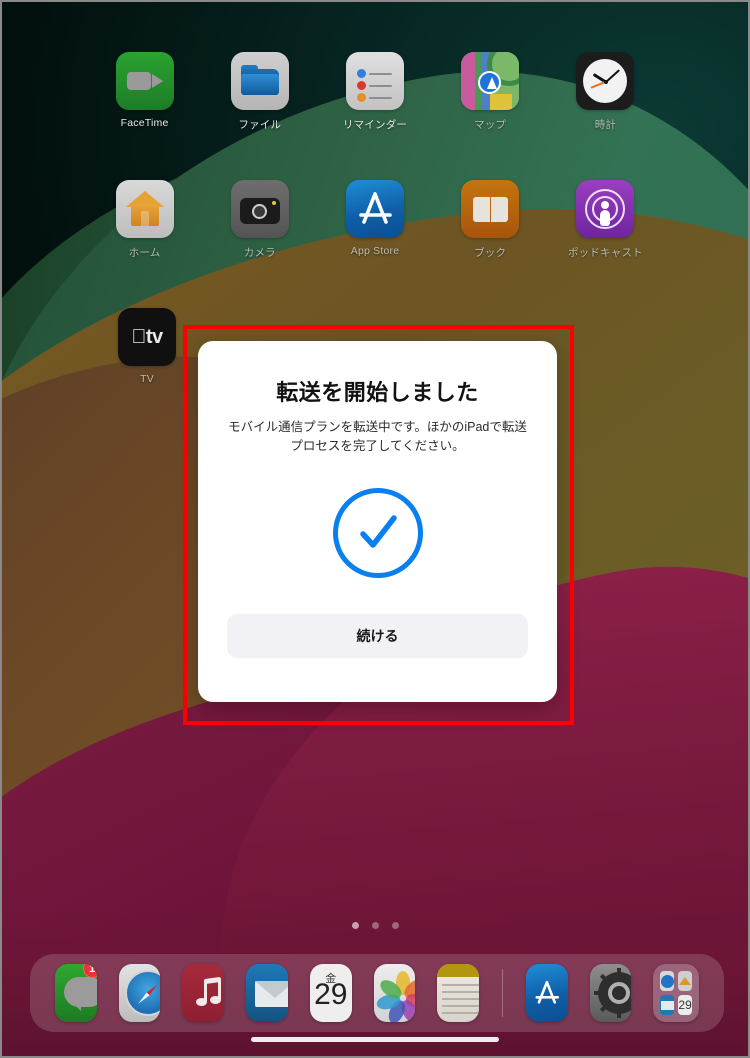 The width and height of the screenshot is (750, 1058). Describe the element at coordinates (490, 81) in the screenshot. I see `maps-icon` at that location.